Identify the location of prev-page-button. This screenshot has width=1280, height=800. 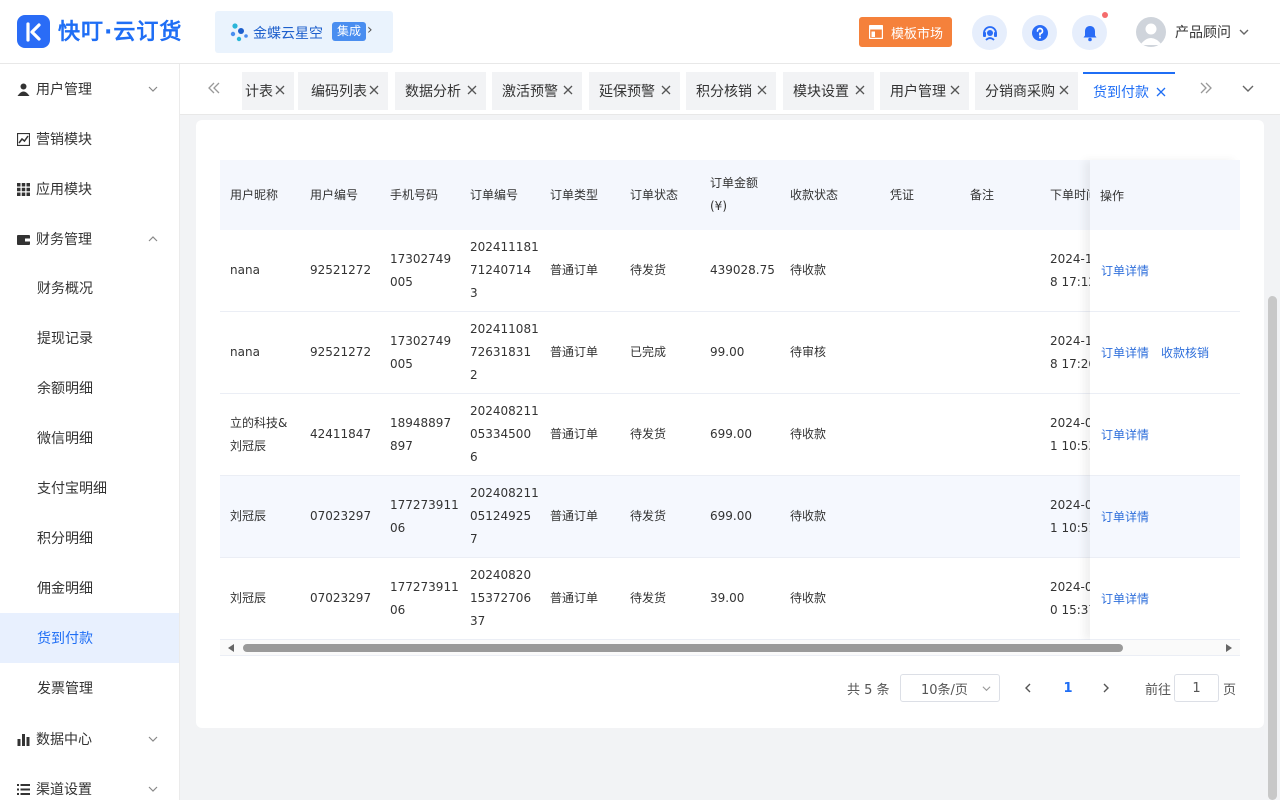
(1028, 688).